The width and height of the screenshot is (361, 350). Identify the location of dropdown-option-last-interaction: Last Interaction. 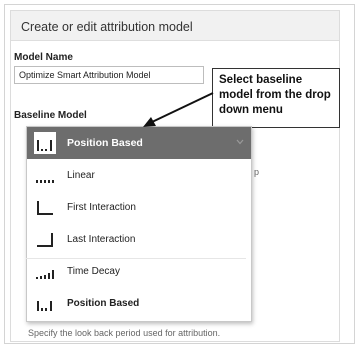
(139, 239).